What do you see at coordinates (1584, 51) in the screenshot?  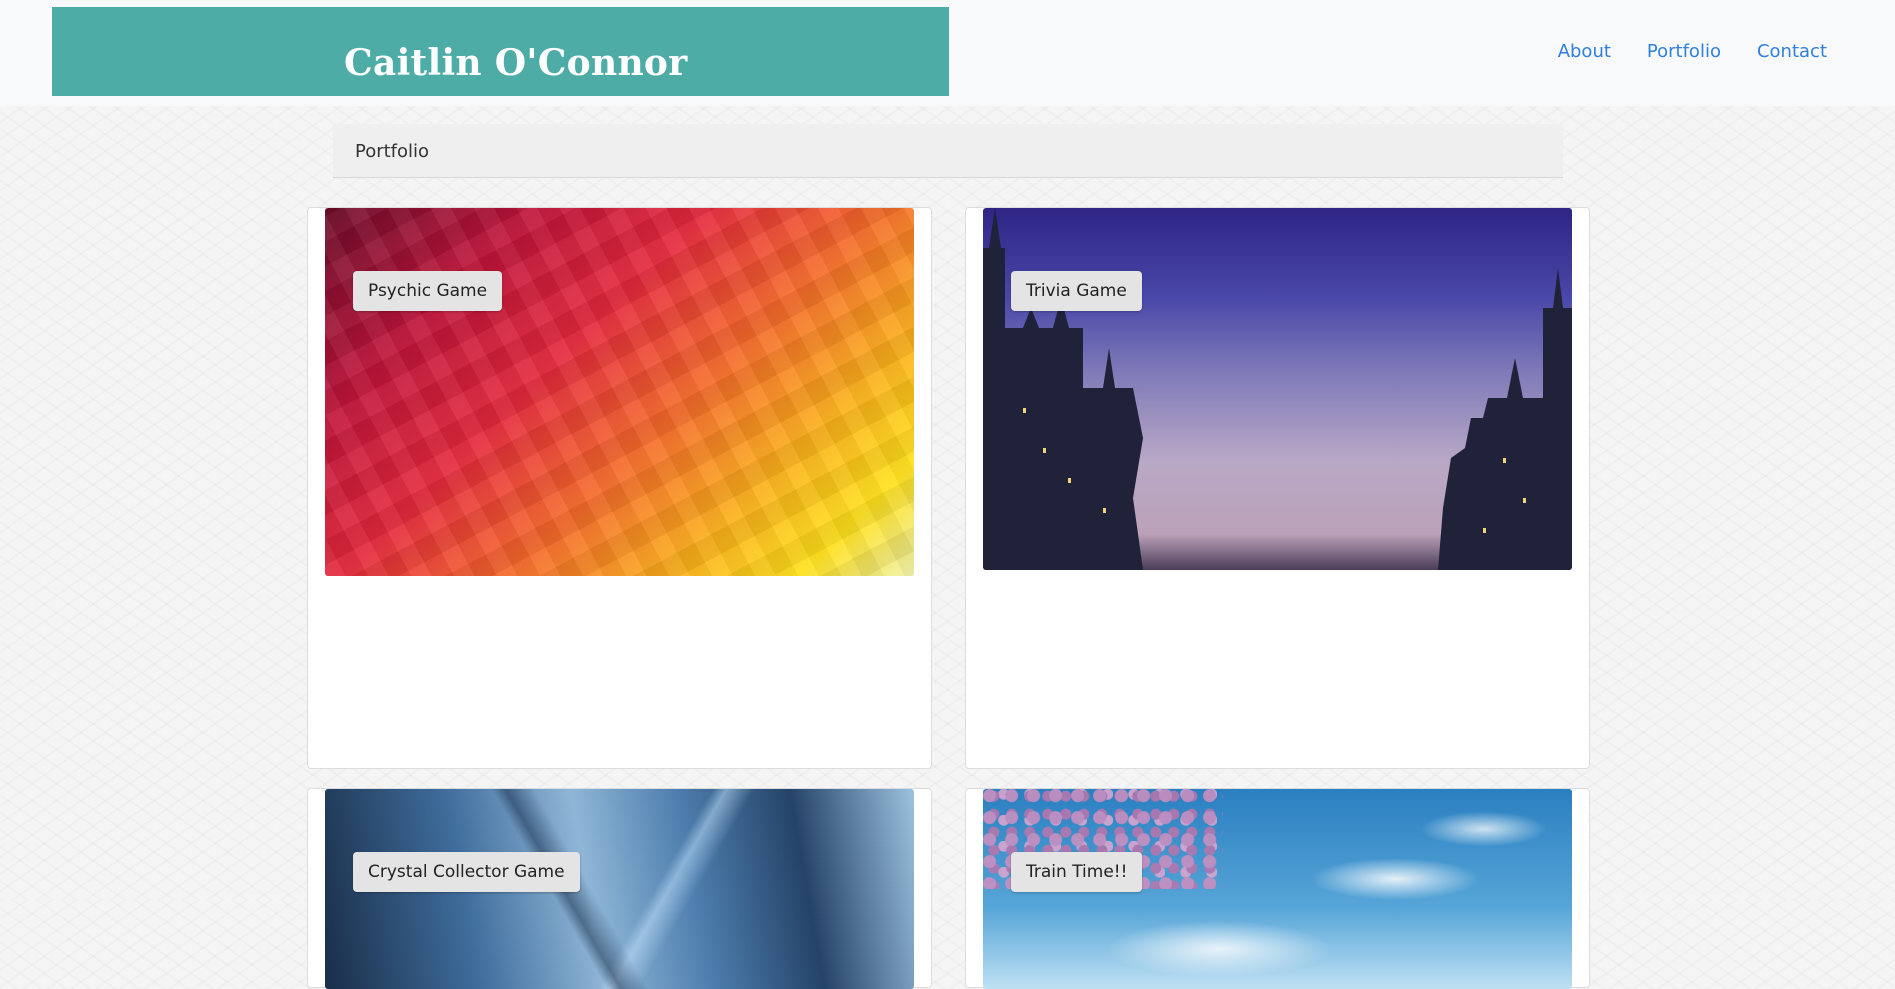 I see `nav-link-about: About` at bounding box center [1584, 51].